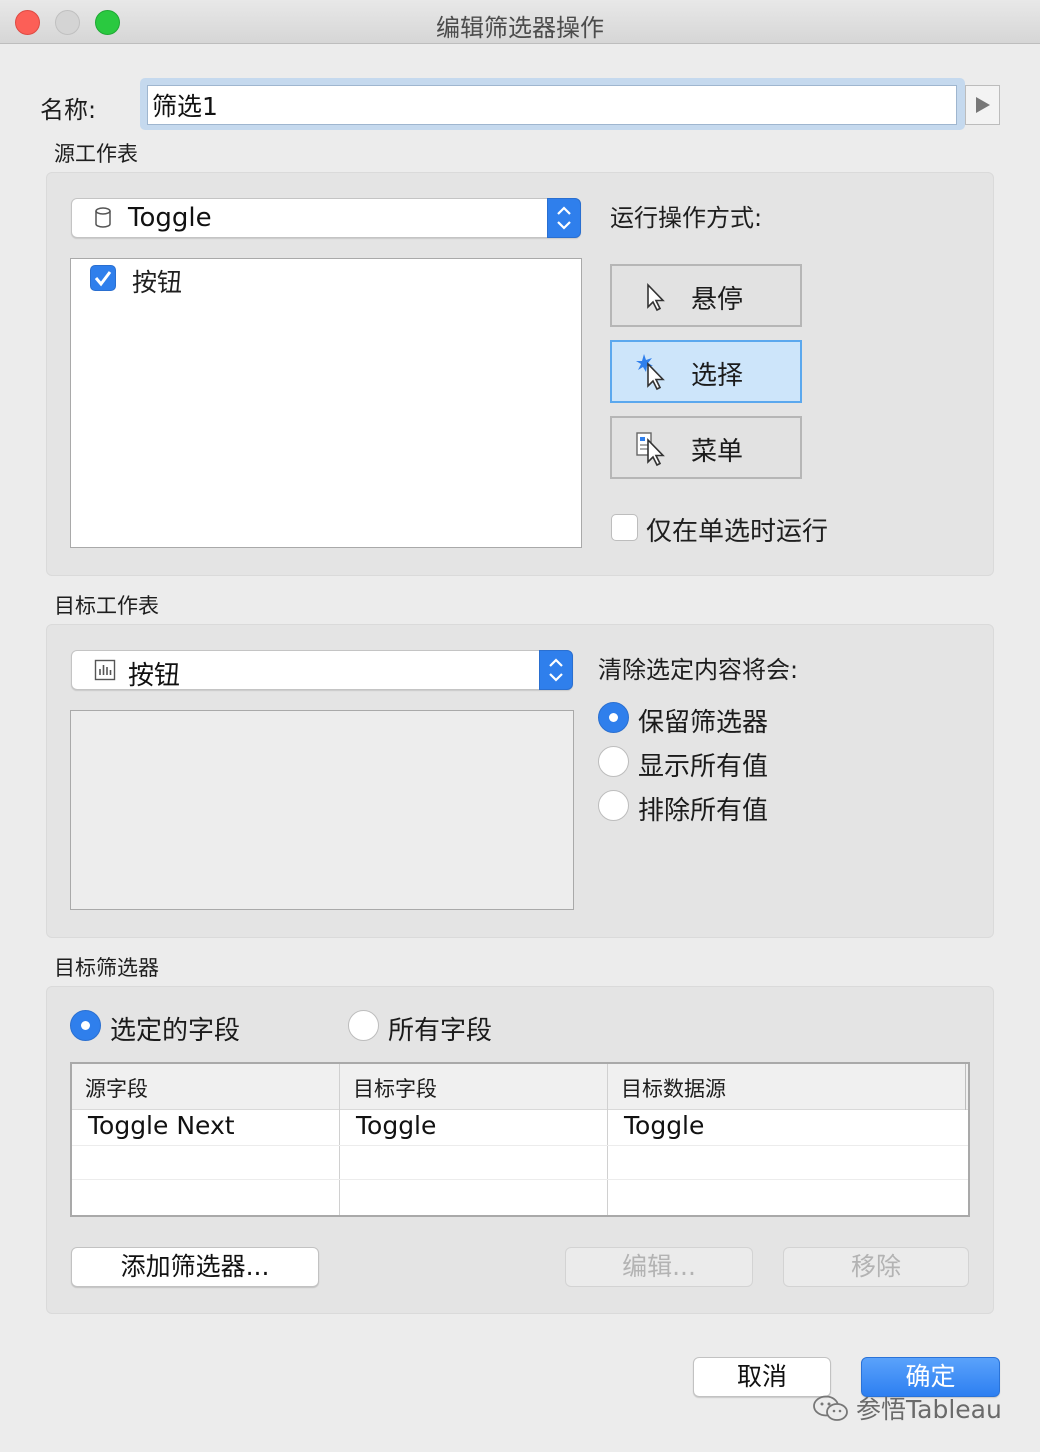 Image resolution: width=1040 pixels, height=1452 pixels. What do you see at coordinates (103, 217) in the screenshot?
I see `database-icon` at bounding box center [103, 217].